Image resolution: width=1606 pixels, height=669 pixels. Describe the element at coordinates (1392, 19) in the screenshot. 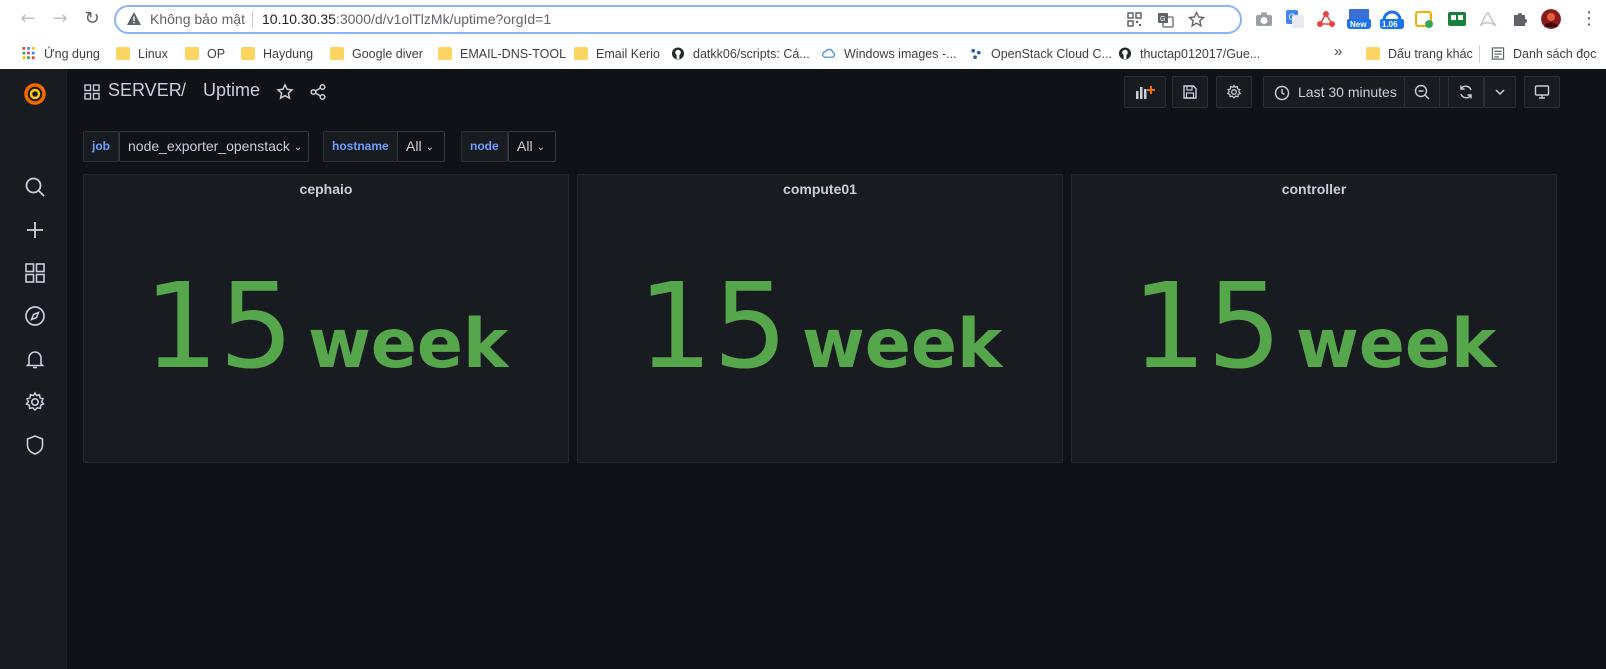

I see `speed-badge-extension-icon: 1.06` at that location.